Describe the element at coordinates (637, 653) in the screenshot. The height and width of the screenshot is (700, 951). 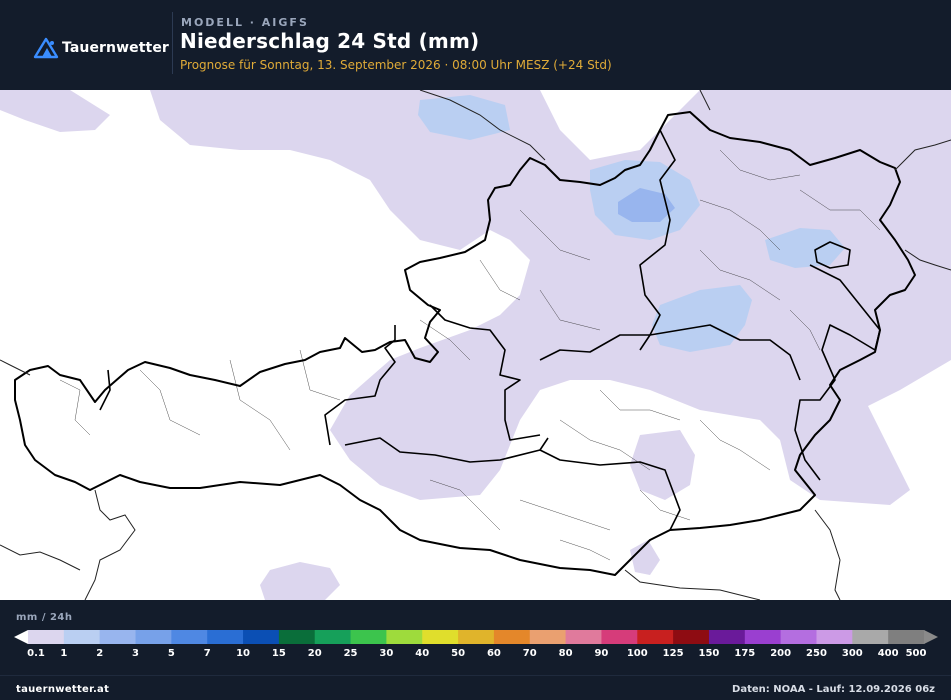
I see `legend-tick-label: 100` at that location.